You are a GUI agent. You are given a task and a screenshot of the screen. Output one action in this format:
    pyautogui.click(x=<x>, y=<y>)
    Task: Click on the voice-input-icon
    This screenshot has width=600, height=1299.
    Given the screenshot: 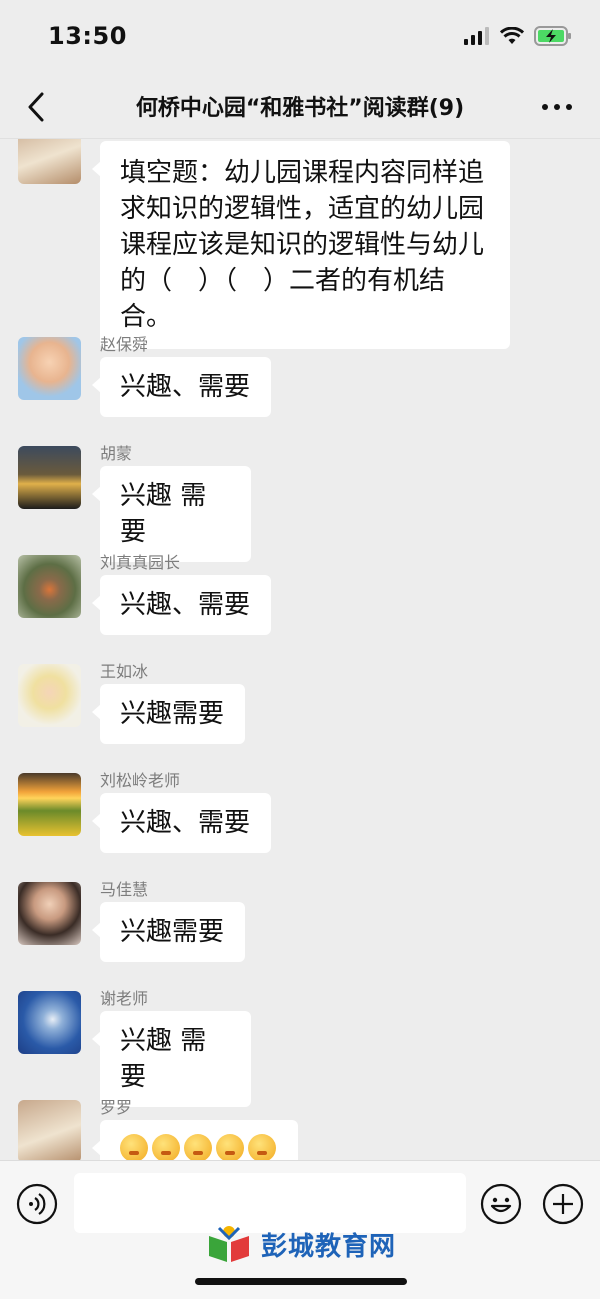 What is the action you would take?
    pyautogui.click(x=37, y=1204)
    